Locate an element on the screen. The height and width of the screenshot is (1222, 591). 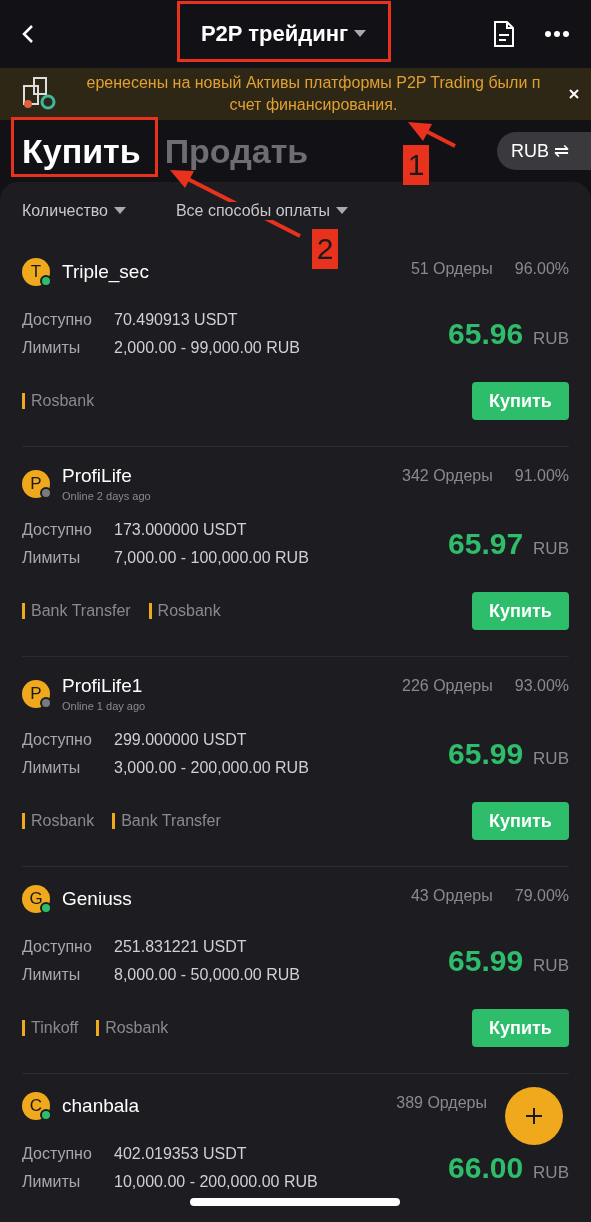
price: 65.96 is located at coordinates (486, 334).